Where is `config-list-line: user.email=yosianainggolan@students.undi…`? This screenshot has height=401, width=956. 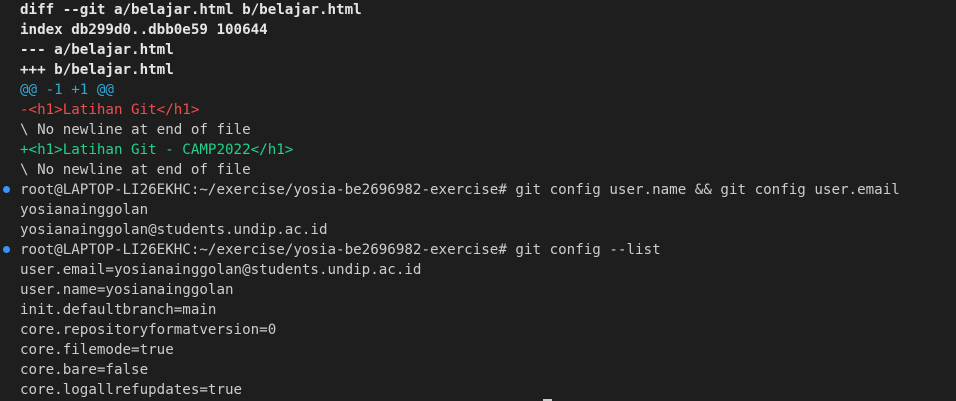
config-list-line: user.email=yosianainggolan@students.undi… is located at coordinates (221, 270).